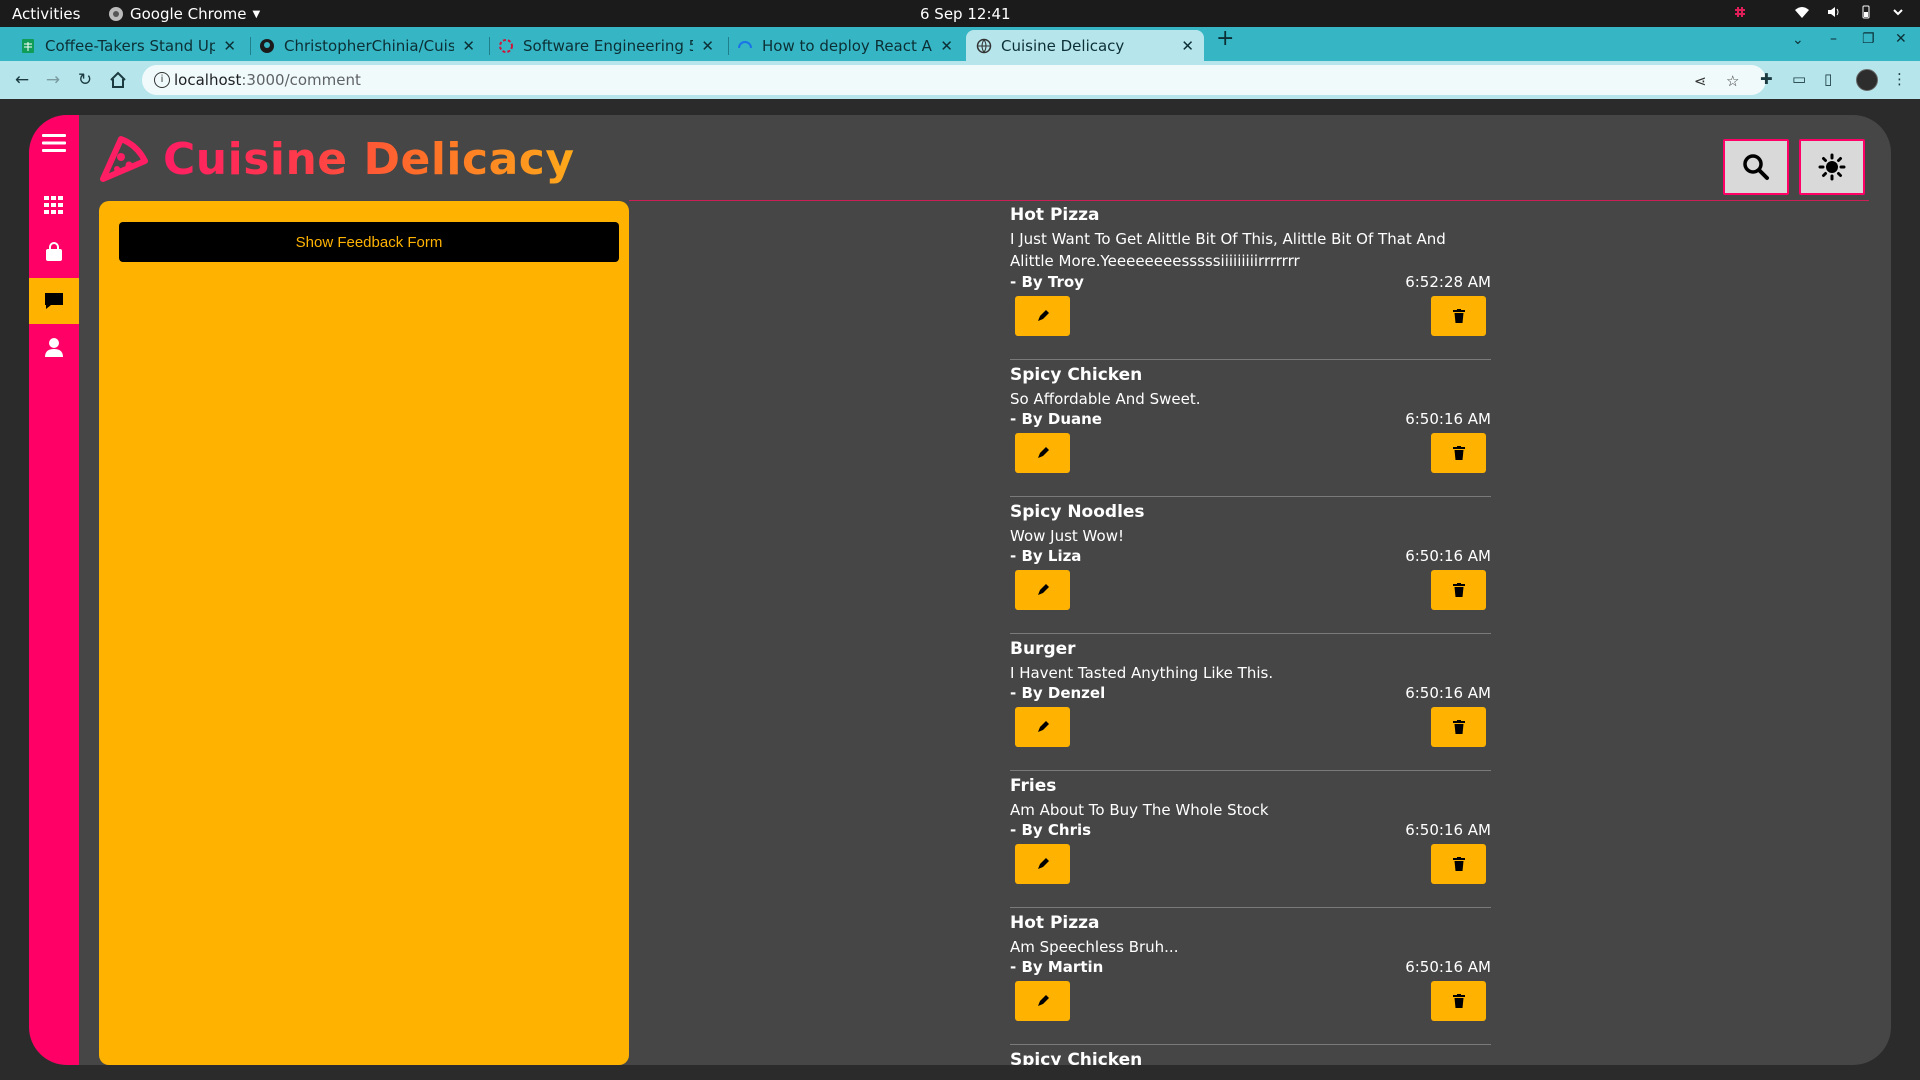  I want to click on minimize-icon: –, so click(1833, 39).